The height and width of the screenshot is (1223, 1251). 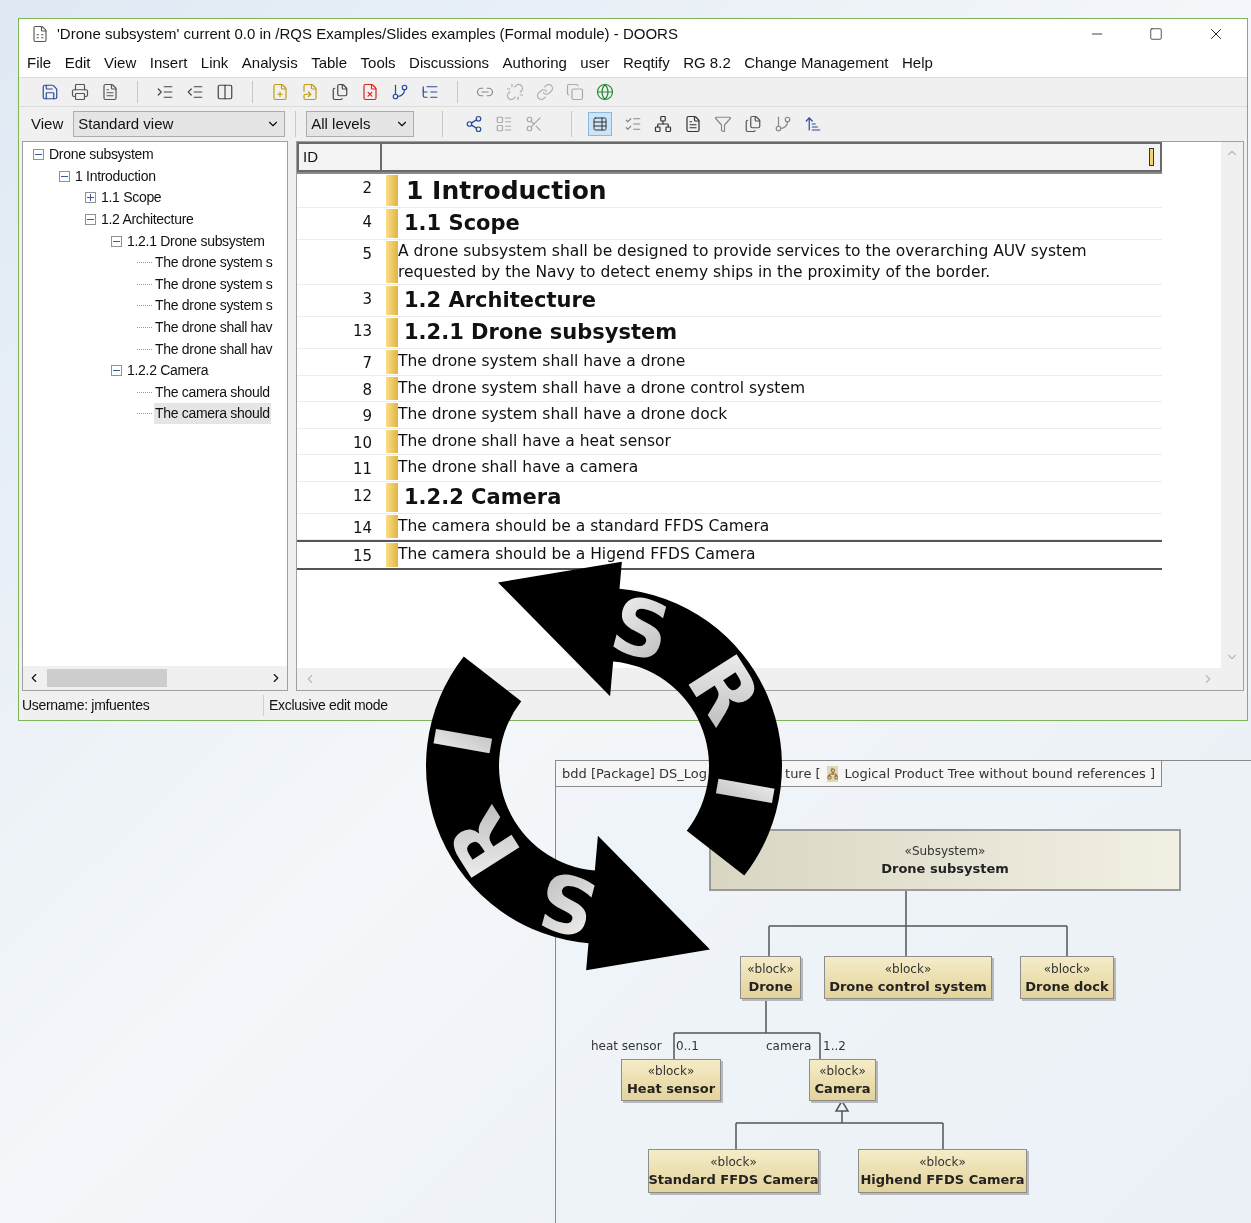 I want to click on delete-document-icon, so click(x=370, y=92).